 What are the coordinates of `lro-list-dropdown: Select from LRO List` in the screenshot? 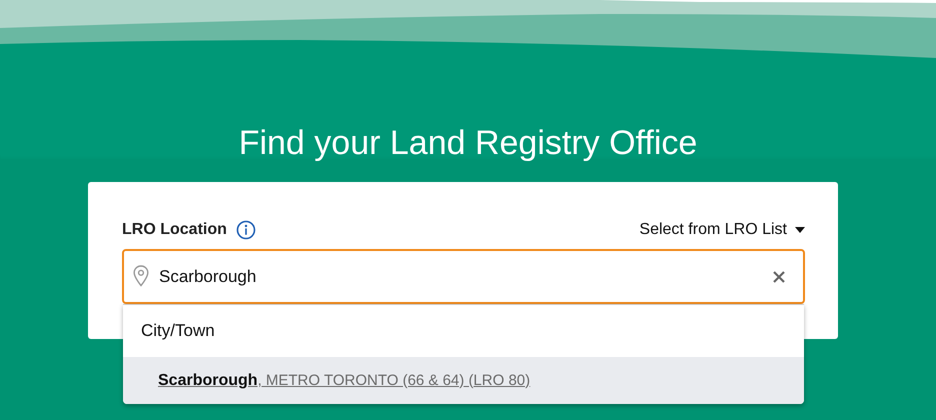 It's located at (722, 230).